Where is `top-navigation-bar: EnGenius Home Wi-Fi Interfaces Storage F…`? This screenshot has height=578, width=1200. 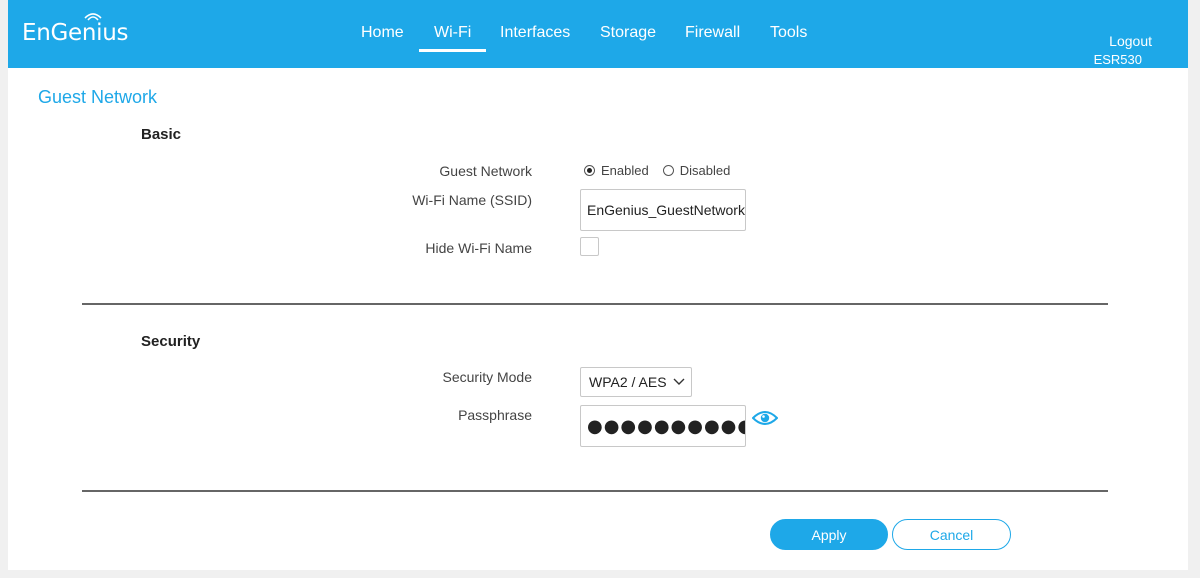 top-navigation-bar: EnGenius Home Wi-Fi Interfaces Storage F… is located at coordinates (598, 34).